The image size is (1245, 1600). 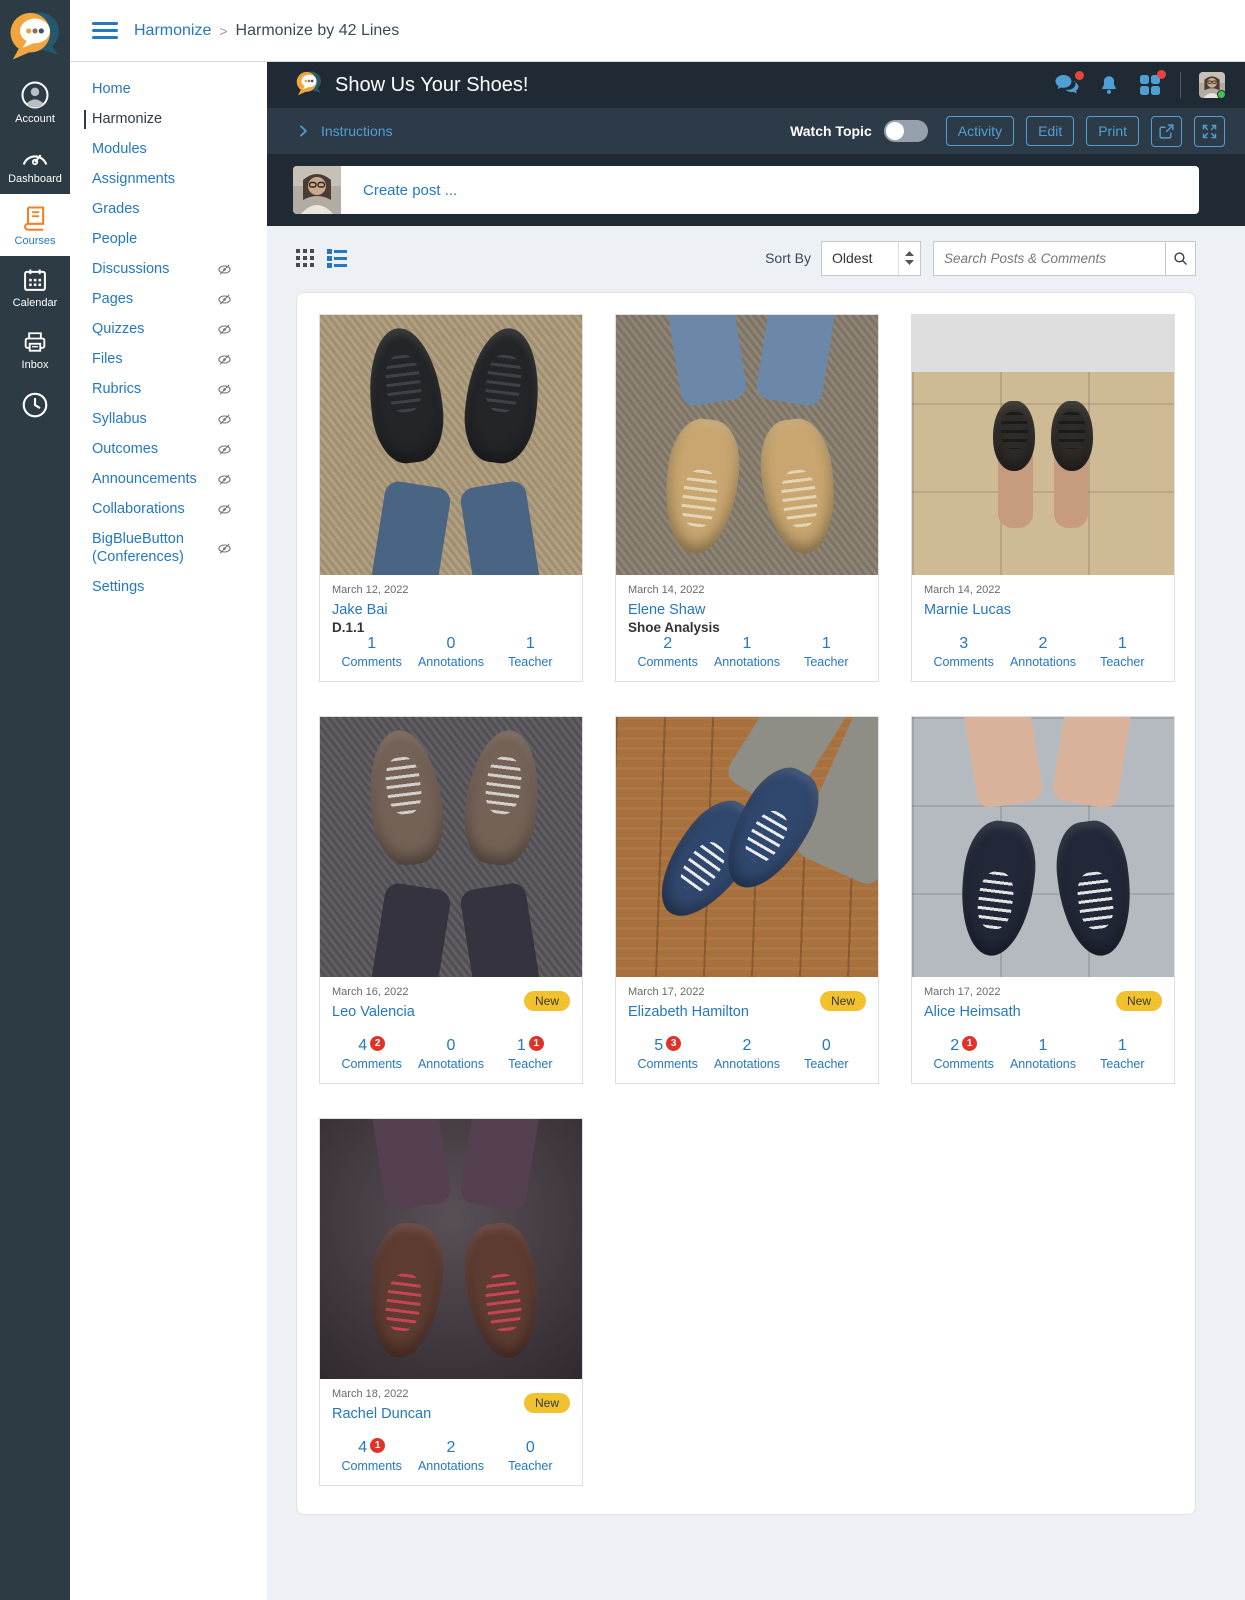 What do you see at coordinates (972, 1012) in the screenshot?
I see `post-author-link: Alice Heimsath` at bounding box center [972, 1012].